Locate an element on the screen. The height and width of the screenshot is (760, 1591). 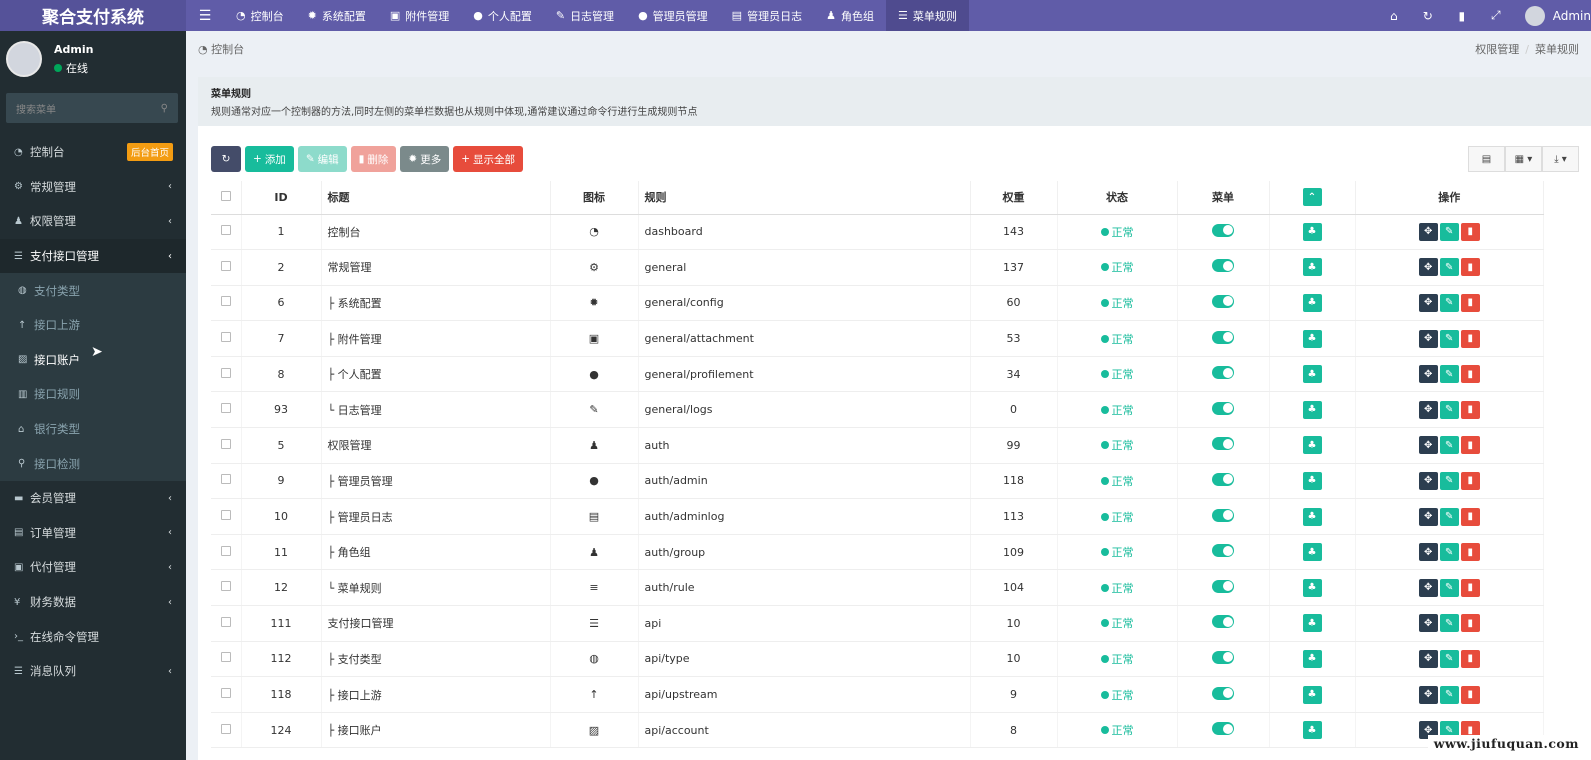
refresh-icon: ↻ is located at coordinates (1428, 16).